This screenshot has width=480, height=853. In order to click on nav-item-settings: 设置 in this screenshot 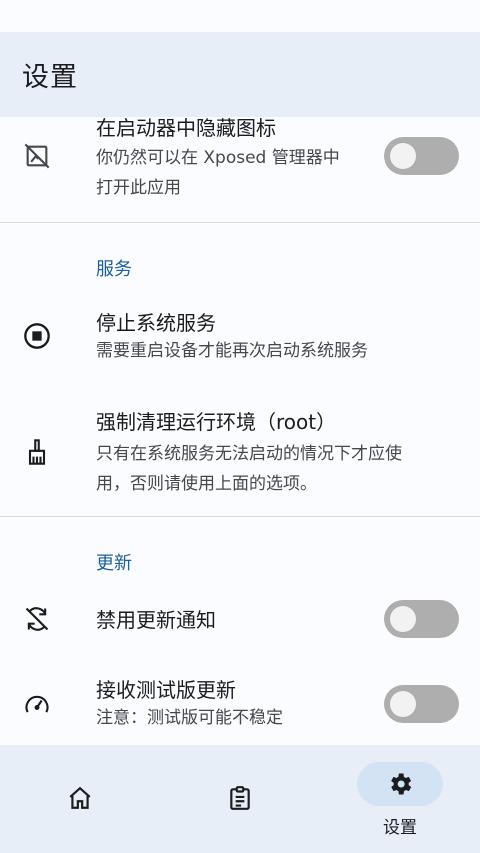, I will do `click(400, 799)`.